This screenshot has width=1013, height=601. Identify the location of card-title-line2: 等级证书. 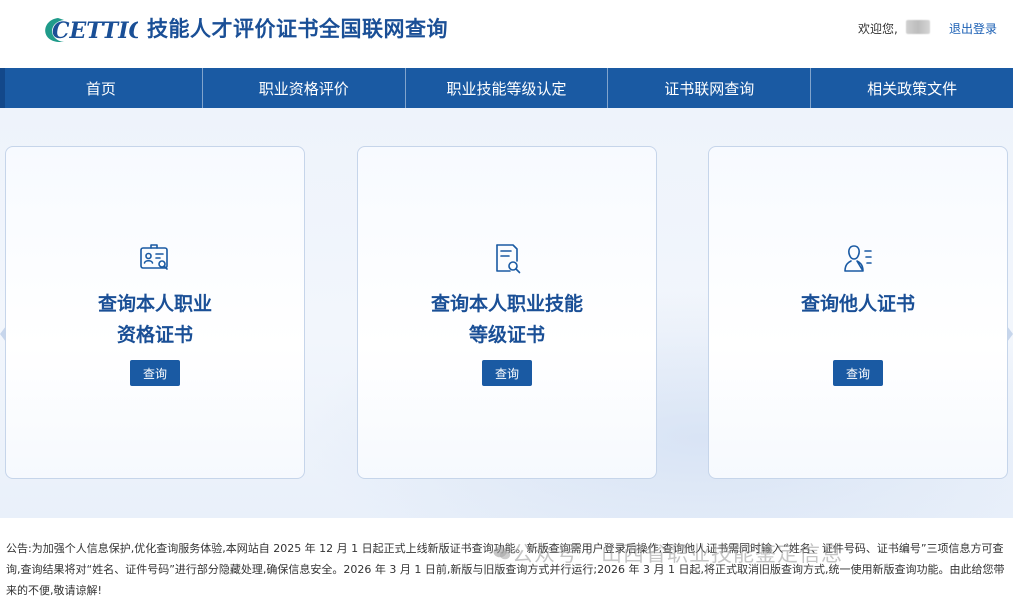
(506, 335).